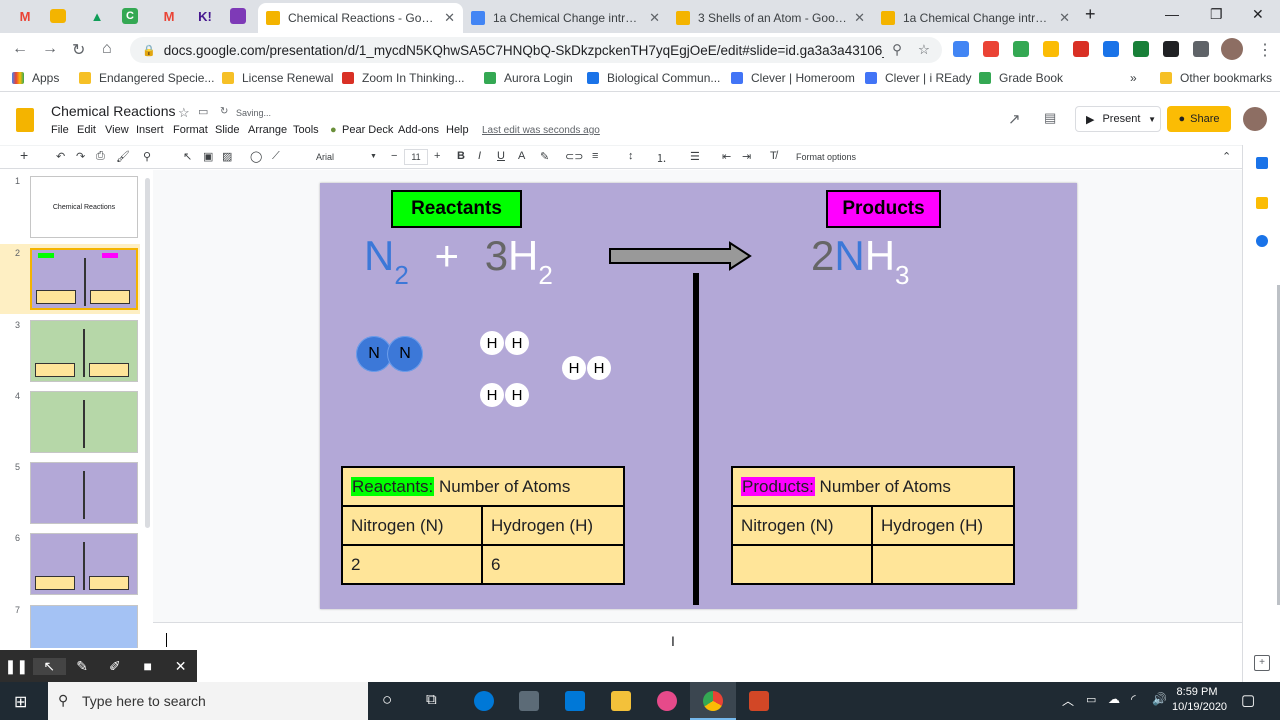 This screenshot has height=720, width=1280. I want to click on menu-help: Help, so click(457, 130).